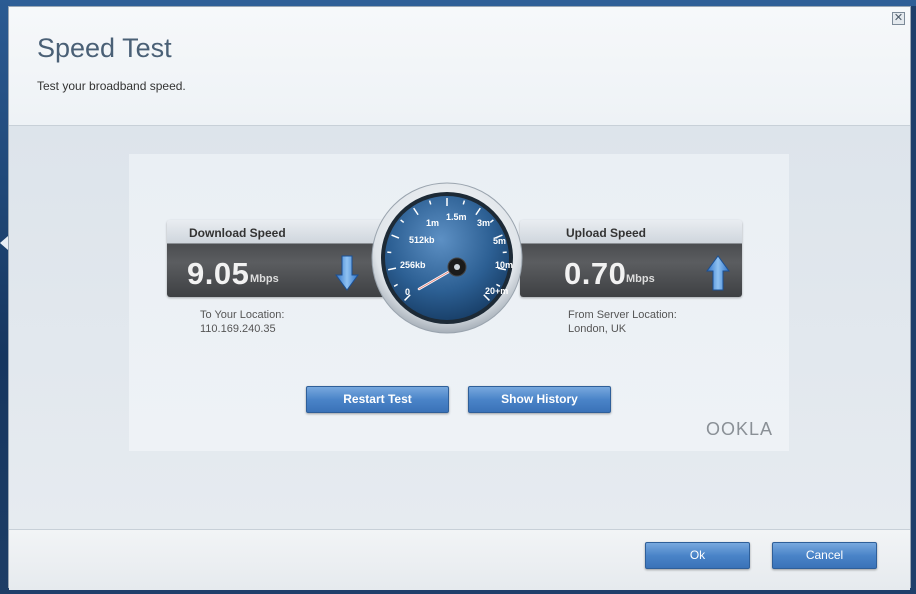 Image resolution: width=916 pixels, height=594 pixels. What do you see at coordinates (456, 217) in the screenshot?
I see `gauge-tick-label: 1.5m` at bounding box center [456, 217].